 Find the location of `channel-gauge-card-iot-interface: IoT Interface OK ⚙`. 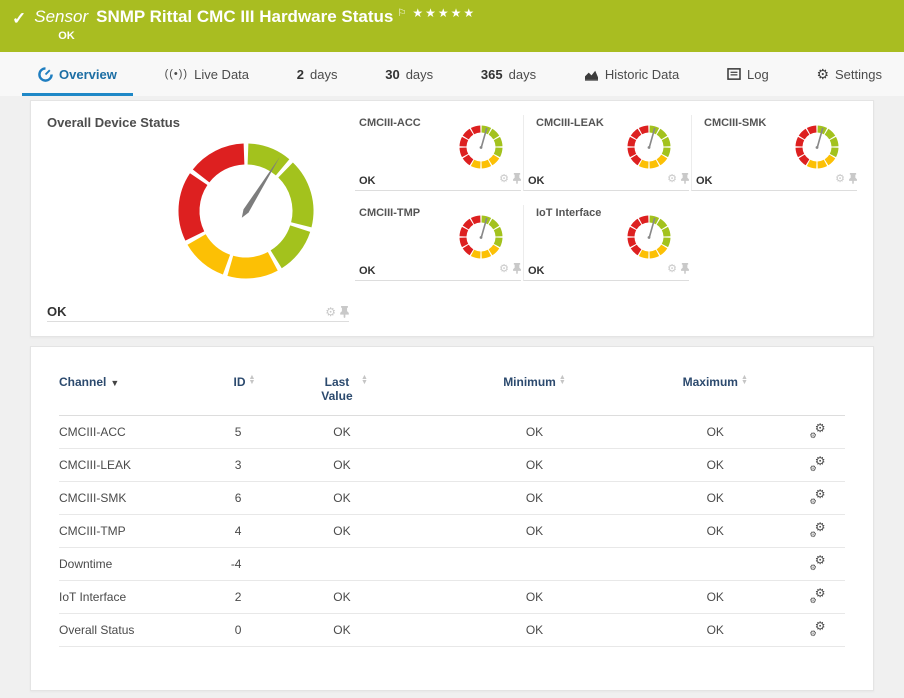

channel-gauge-card-iot-interface: IoT Interface OK ⚙ is located at coordinates (606, 243).